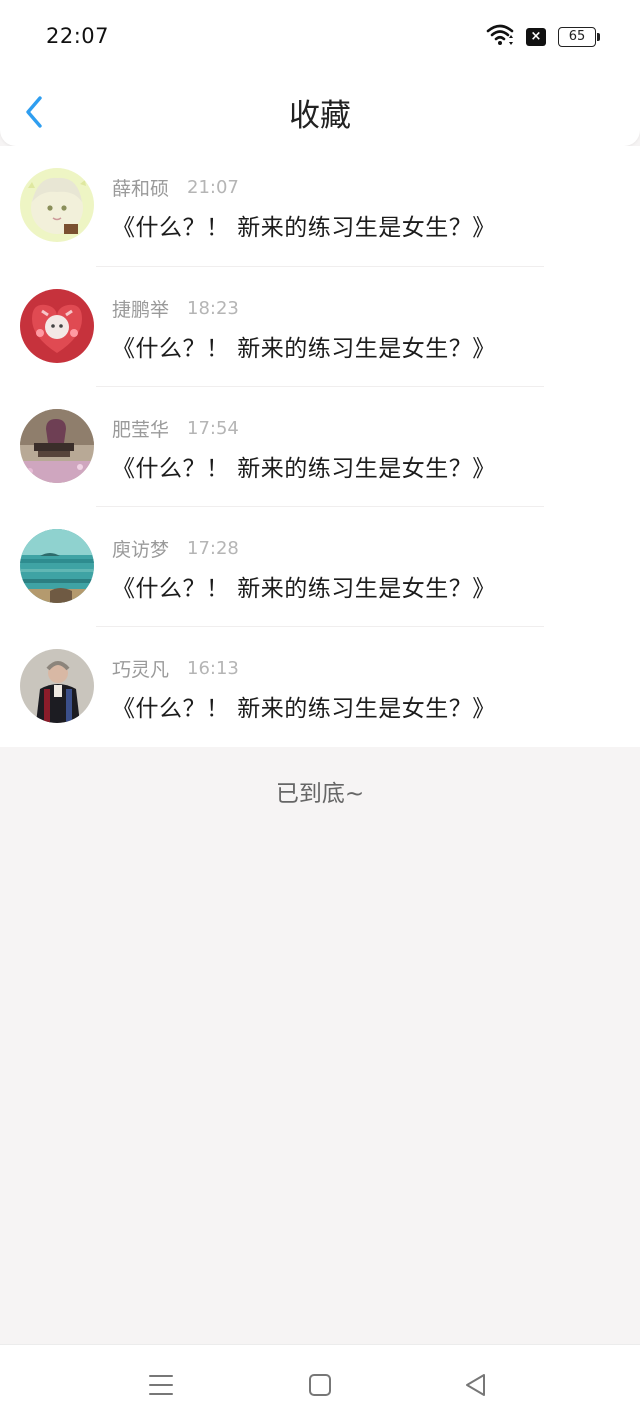  I want to click on end-of-list-text: 已到底~, so click(320, 794).